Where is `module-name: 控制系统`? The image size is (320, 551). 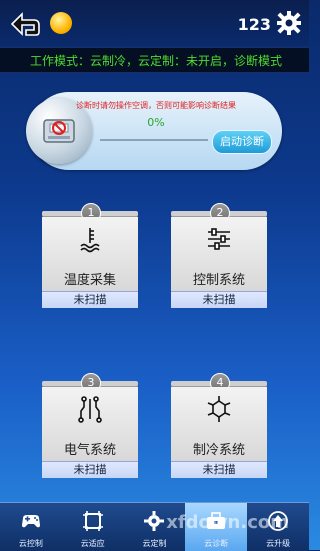 module-name: 控制系统 is located at coordinates (218, 280).